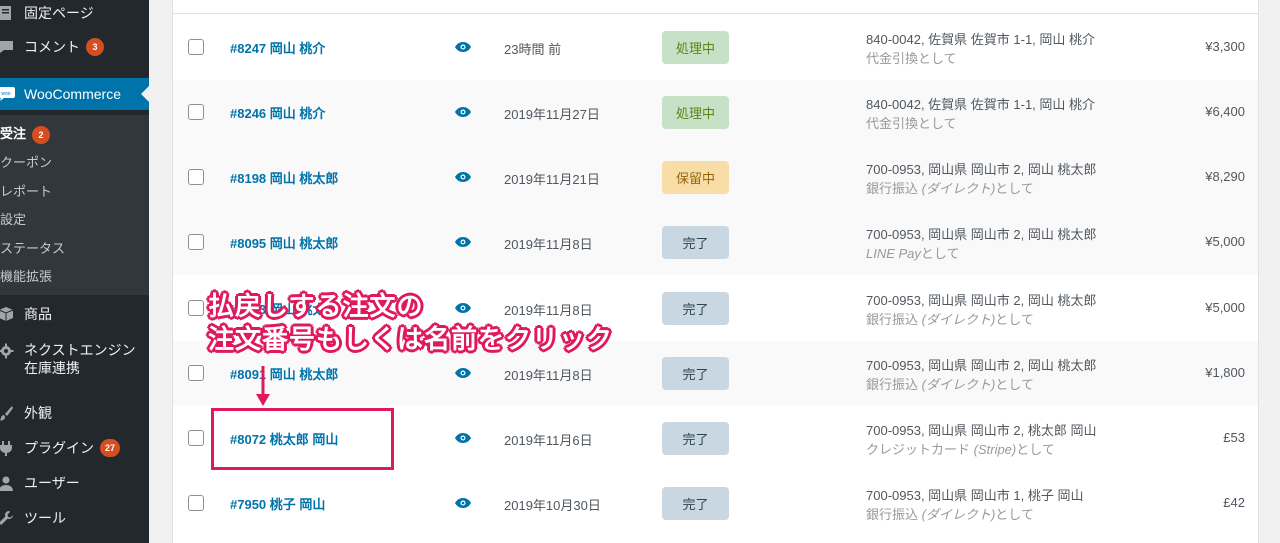  What do you see at coordinates (52, 483) in the screenshot?
I see `menu-users-label: ユーザー` at bounding box center [52, 483].